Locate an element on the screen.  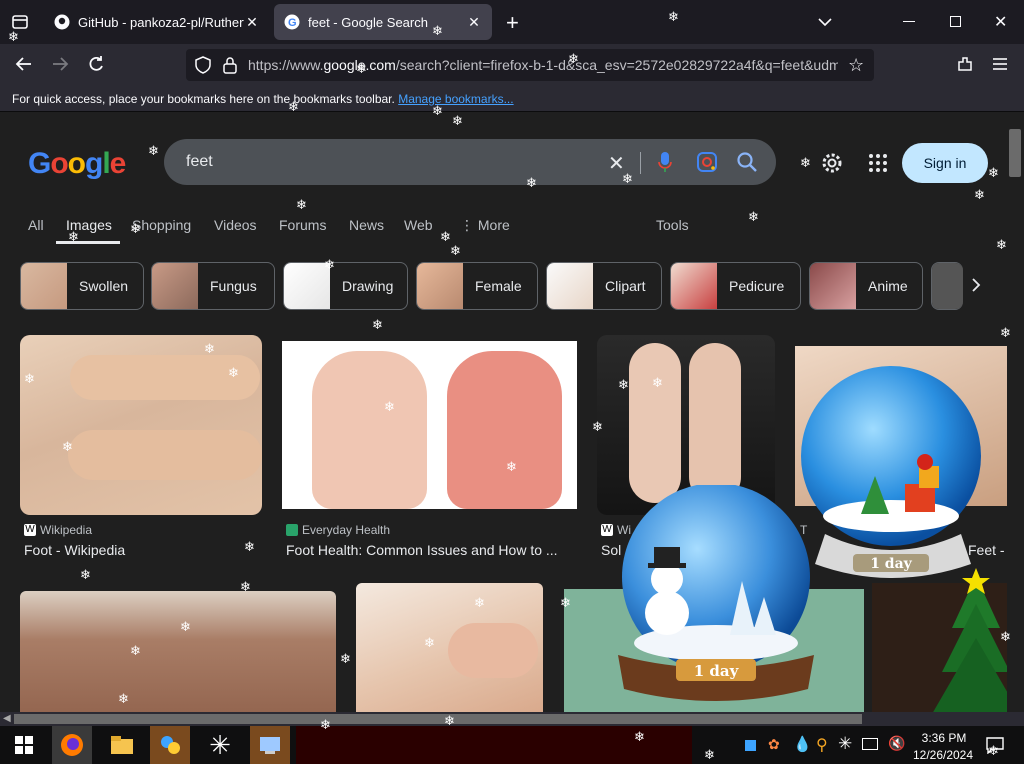
firefox-taskbar-icon is located at coordinates (72, 745).